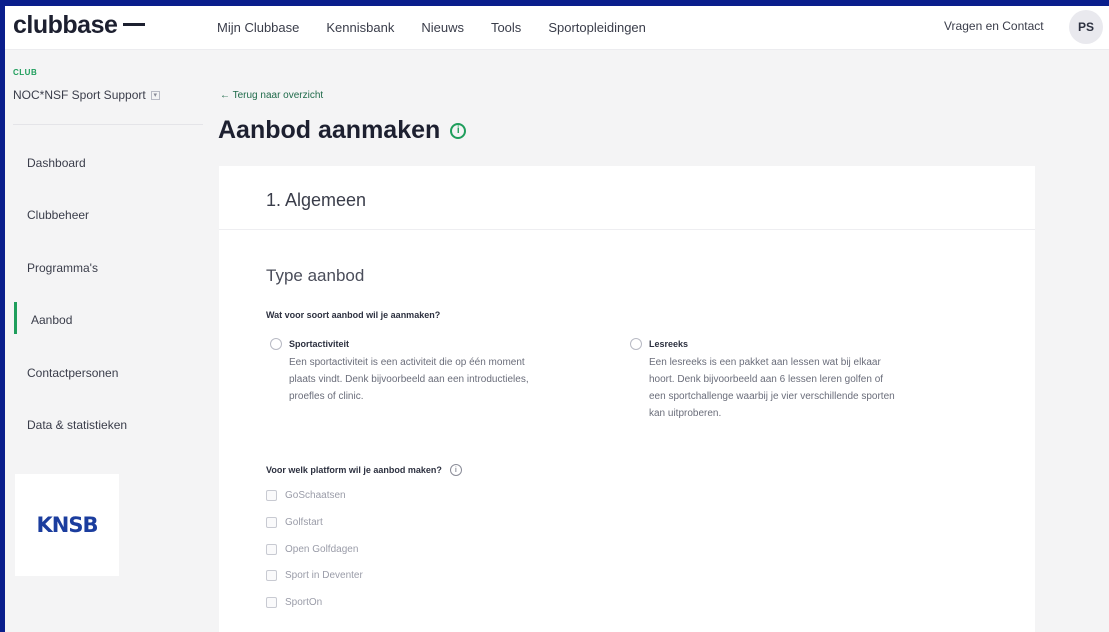 The height and width of the screenshot is (632, 1109). Describe the element at coordinates (56, 163) in the screenshot. I see `sidebar-item-dashboard: Dashboard` at that location.